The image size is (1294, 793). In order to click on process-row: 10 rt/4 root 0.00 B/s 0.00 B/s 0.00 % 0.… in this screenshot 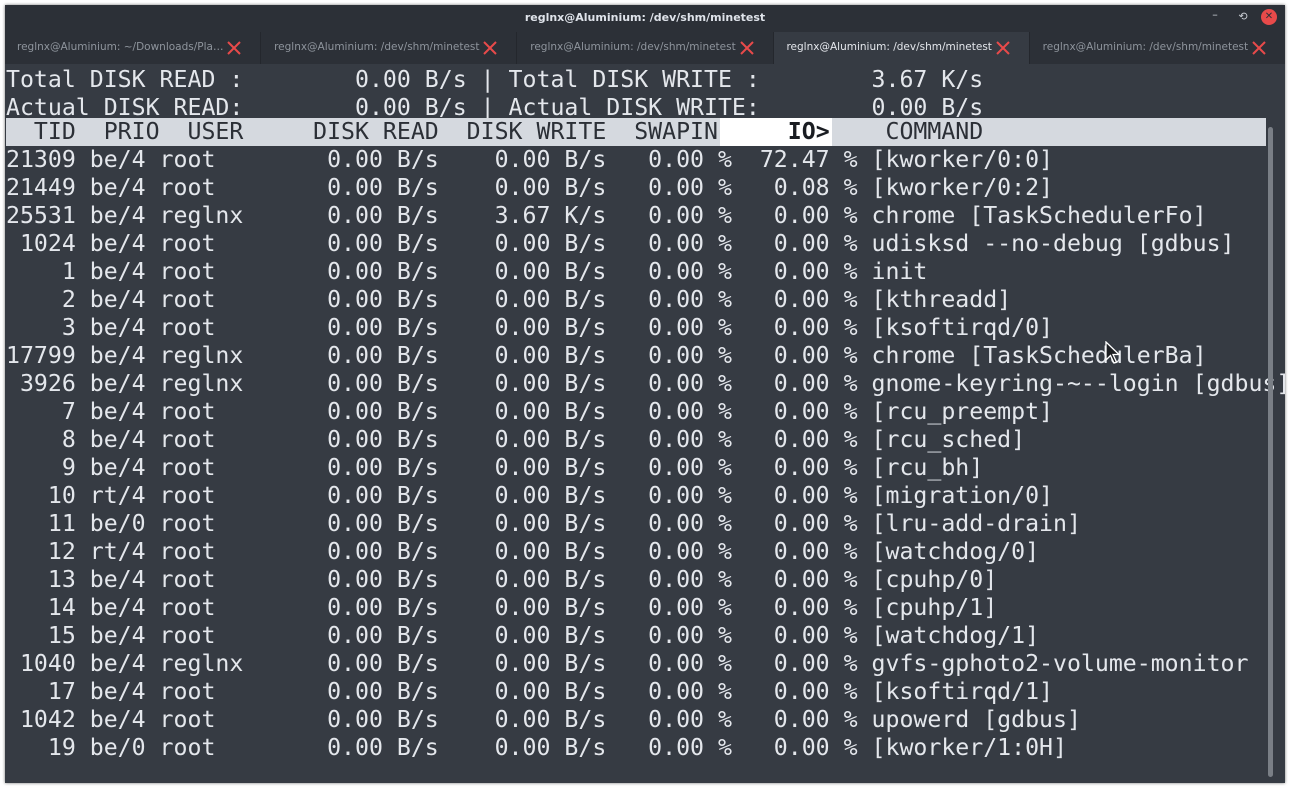, I will do `click(529, 496)`.